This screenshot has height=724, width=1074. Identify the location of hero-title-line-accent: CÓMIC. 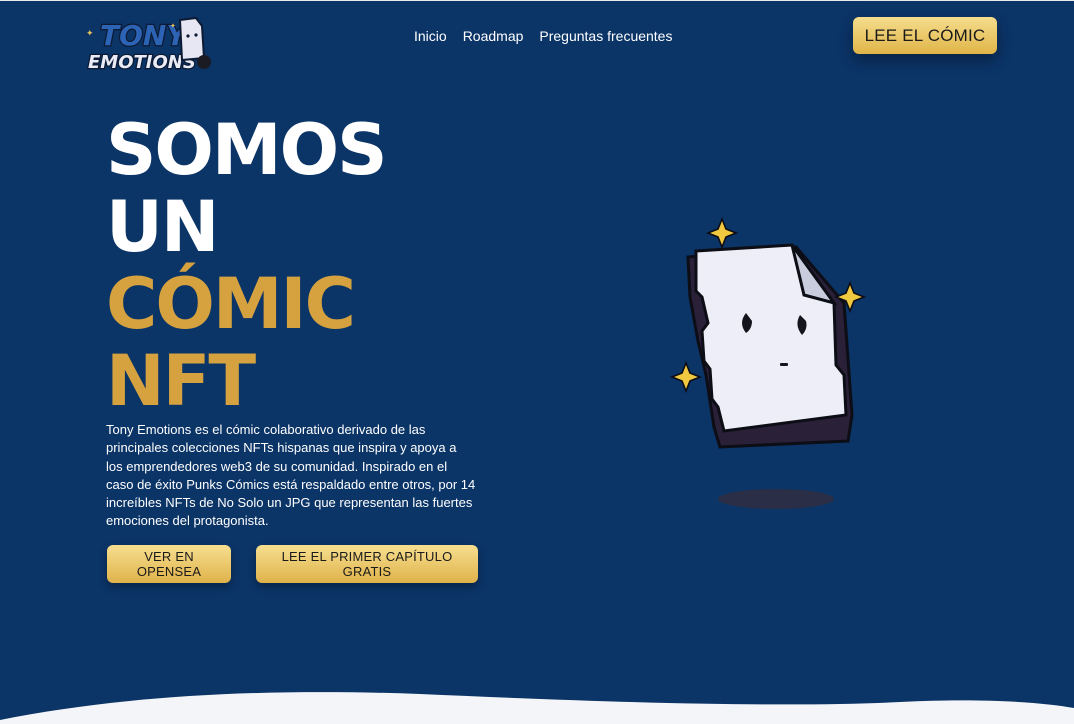
(231, 304).